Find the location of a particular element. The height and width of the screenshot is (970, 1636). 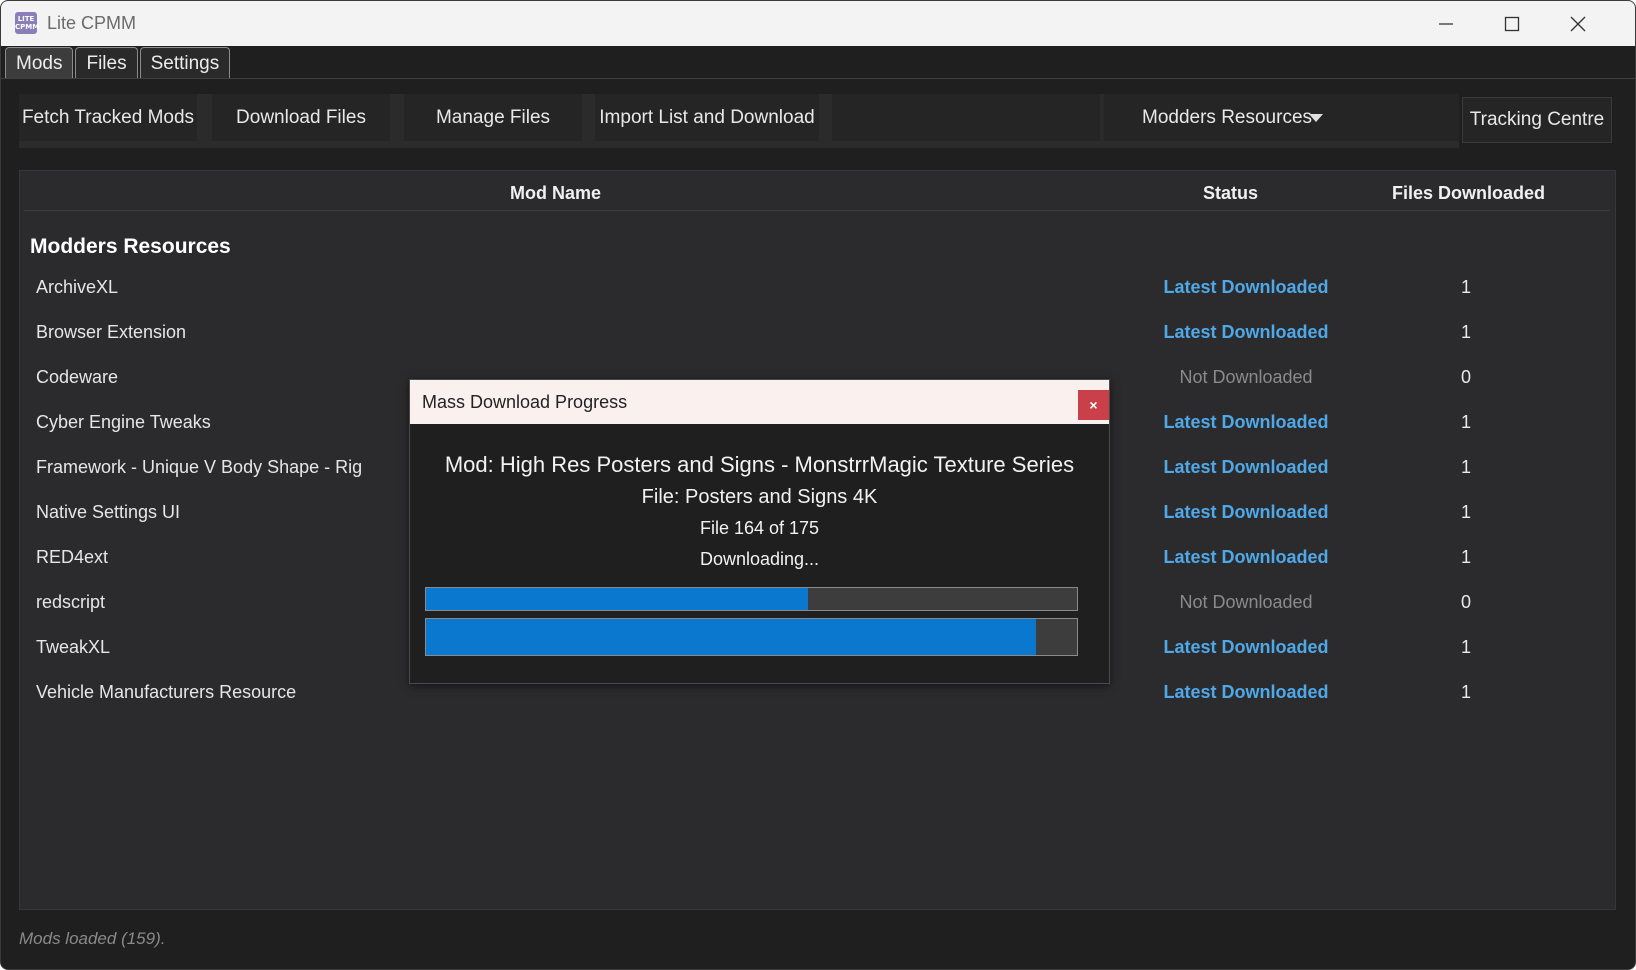

tab-mods: Mods is located at coordinates (39, 63).